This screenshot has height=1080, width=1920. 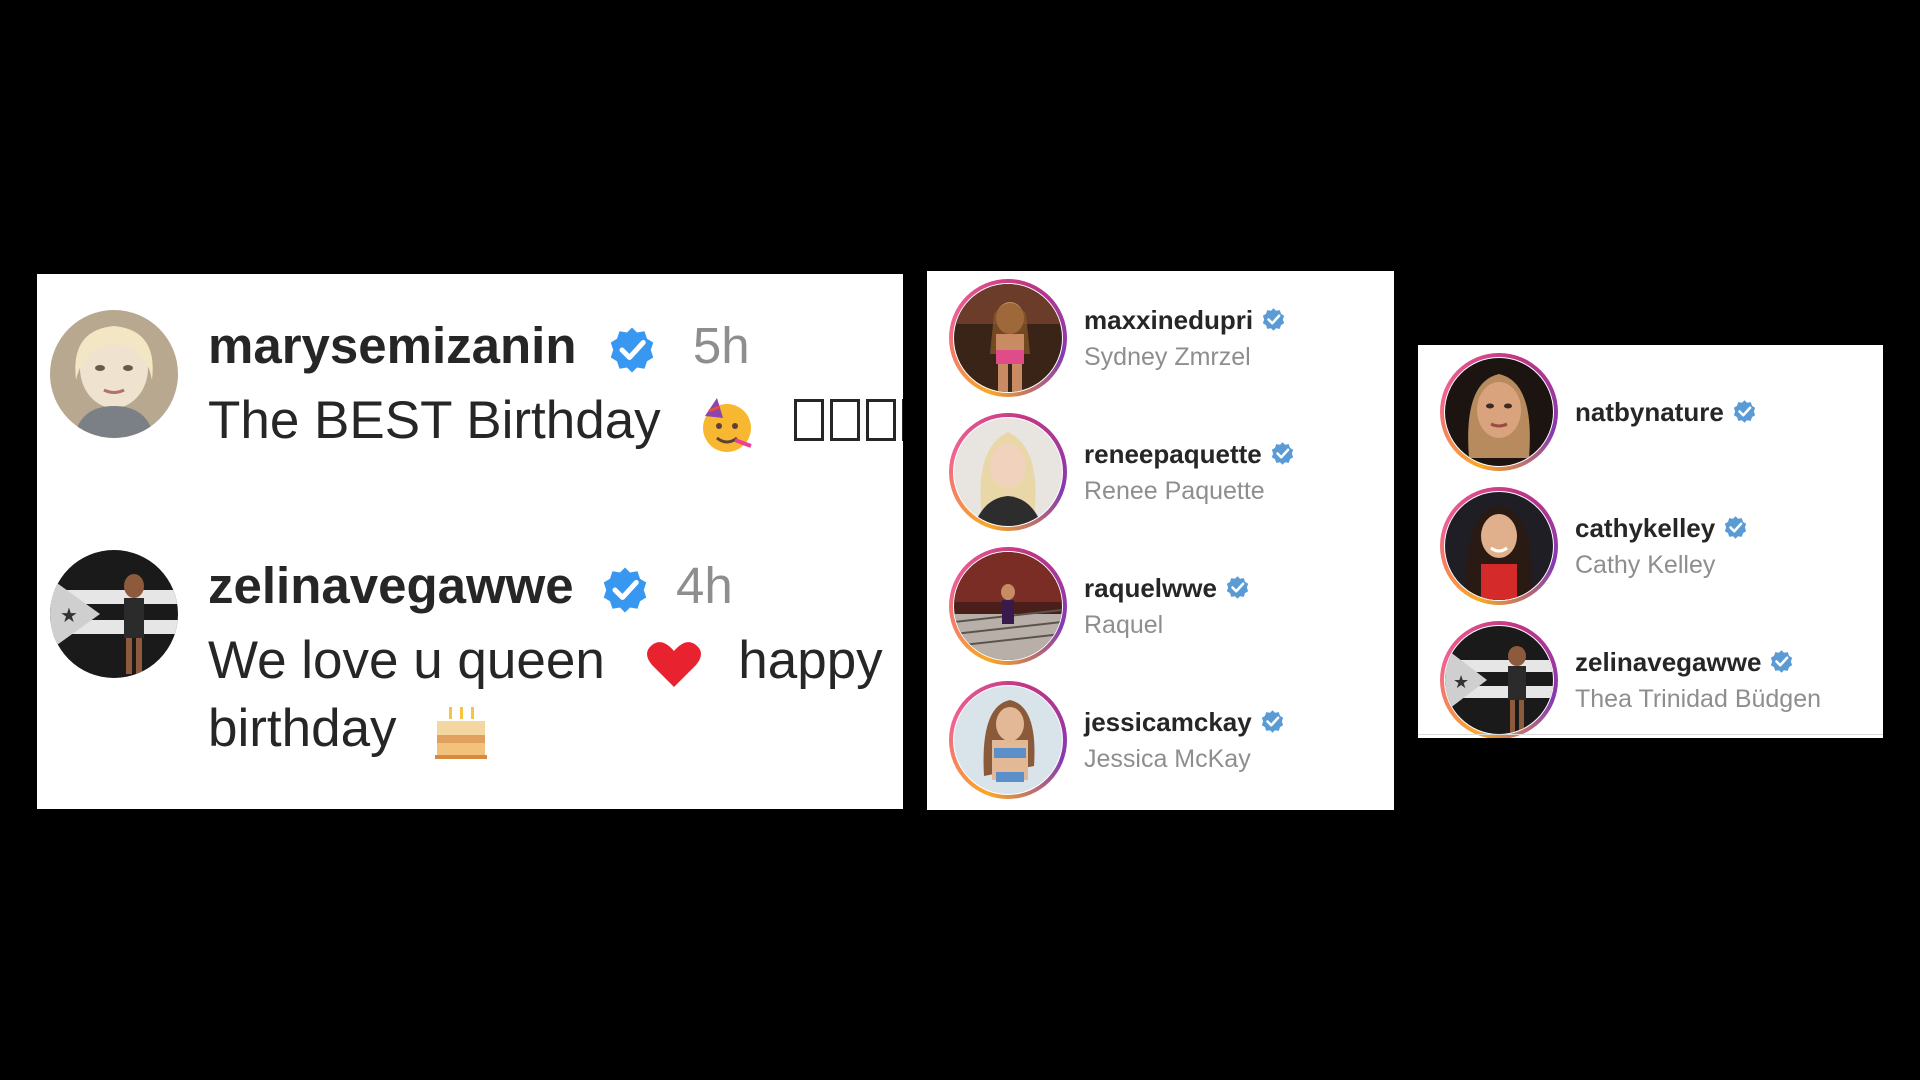 I want to click on handle: zelinavegawwe, so click(x=1668, y=662).